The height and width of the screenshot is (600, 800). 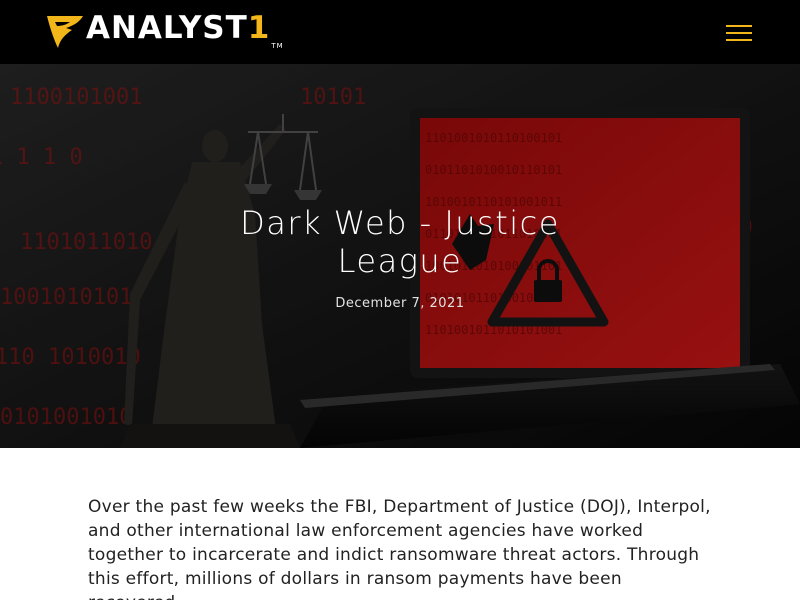 I want to click on logo-trademark: TM, so click(x=277, y=46).